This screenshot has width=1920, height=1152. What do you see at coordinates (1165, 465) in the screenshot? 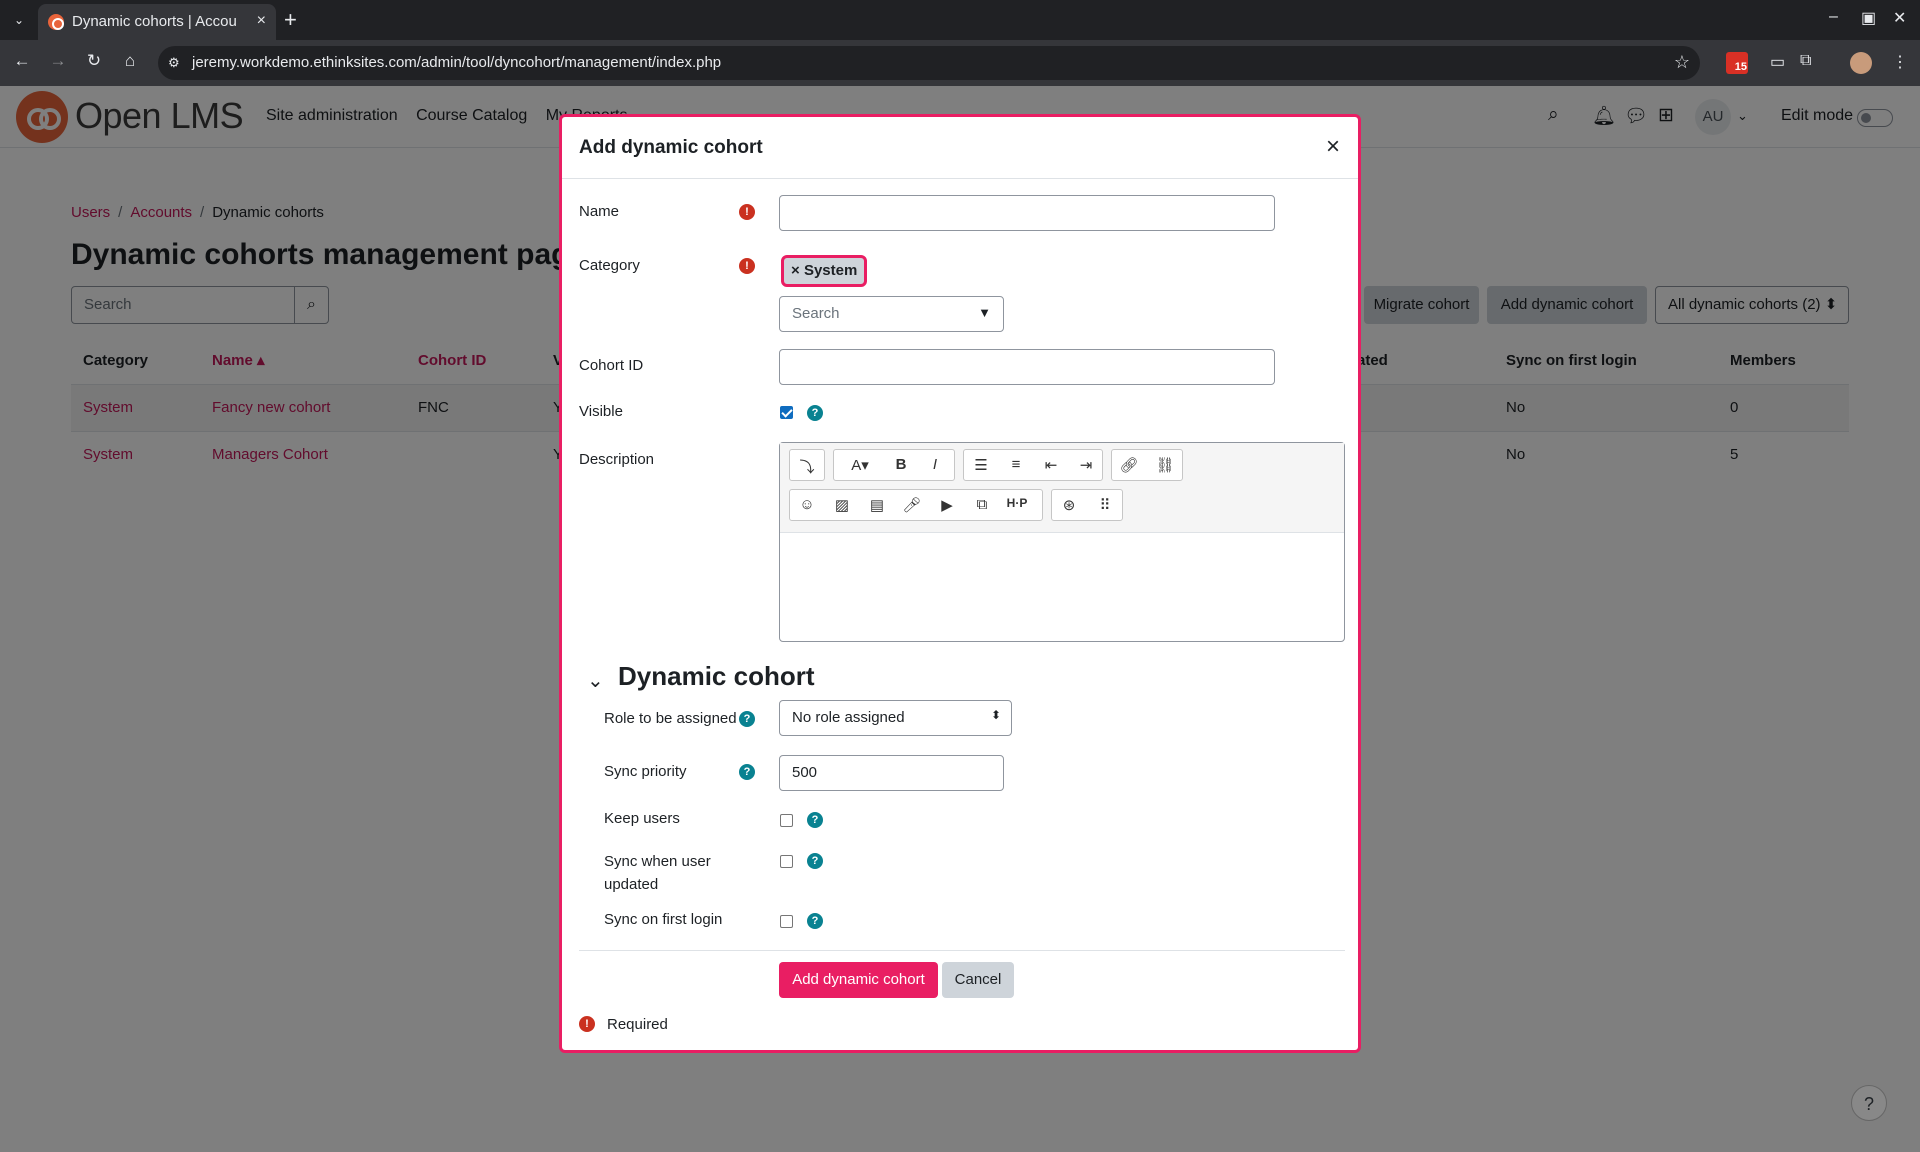
I see `unlink-icon: ⛓` at bounding box center [1165, 465].